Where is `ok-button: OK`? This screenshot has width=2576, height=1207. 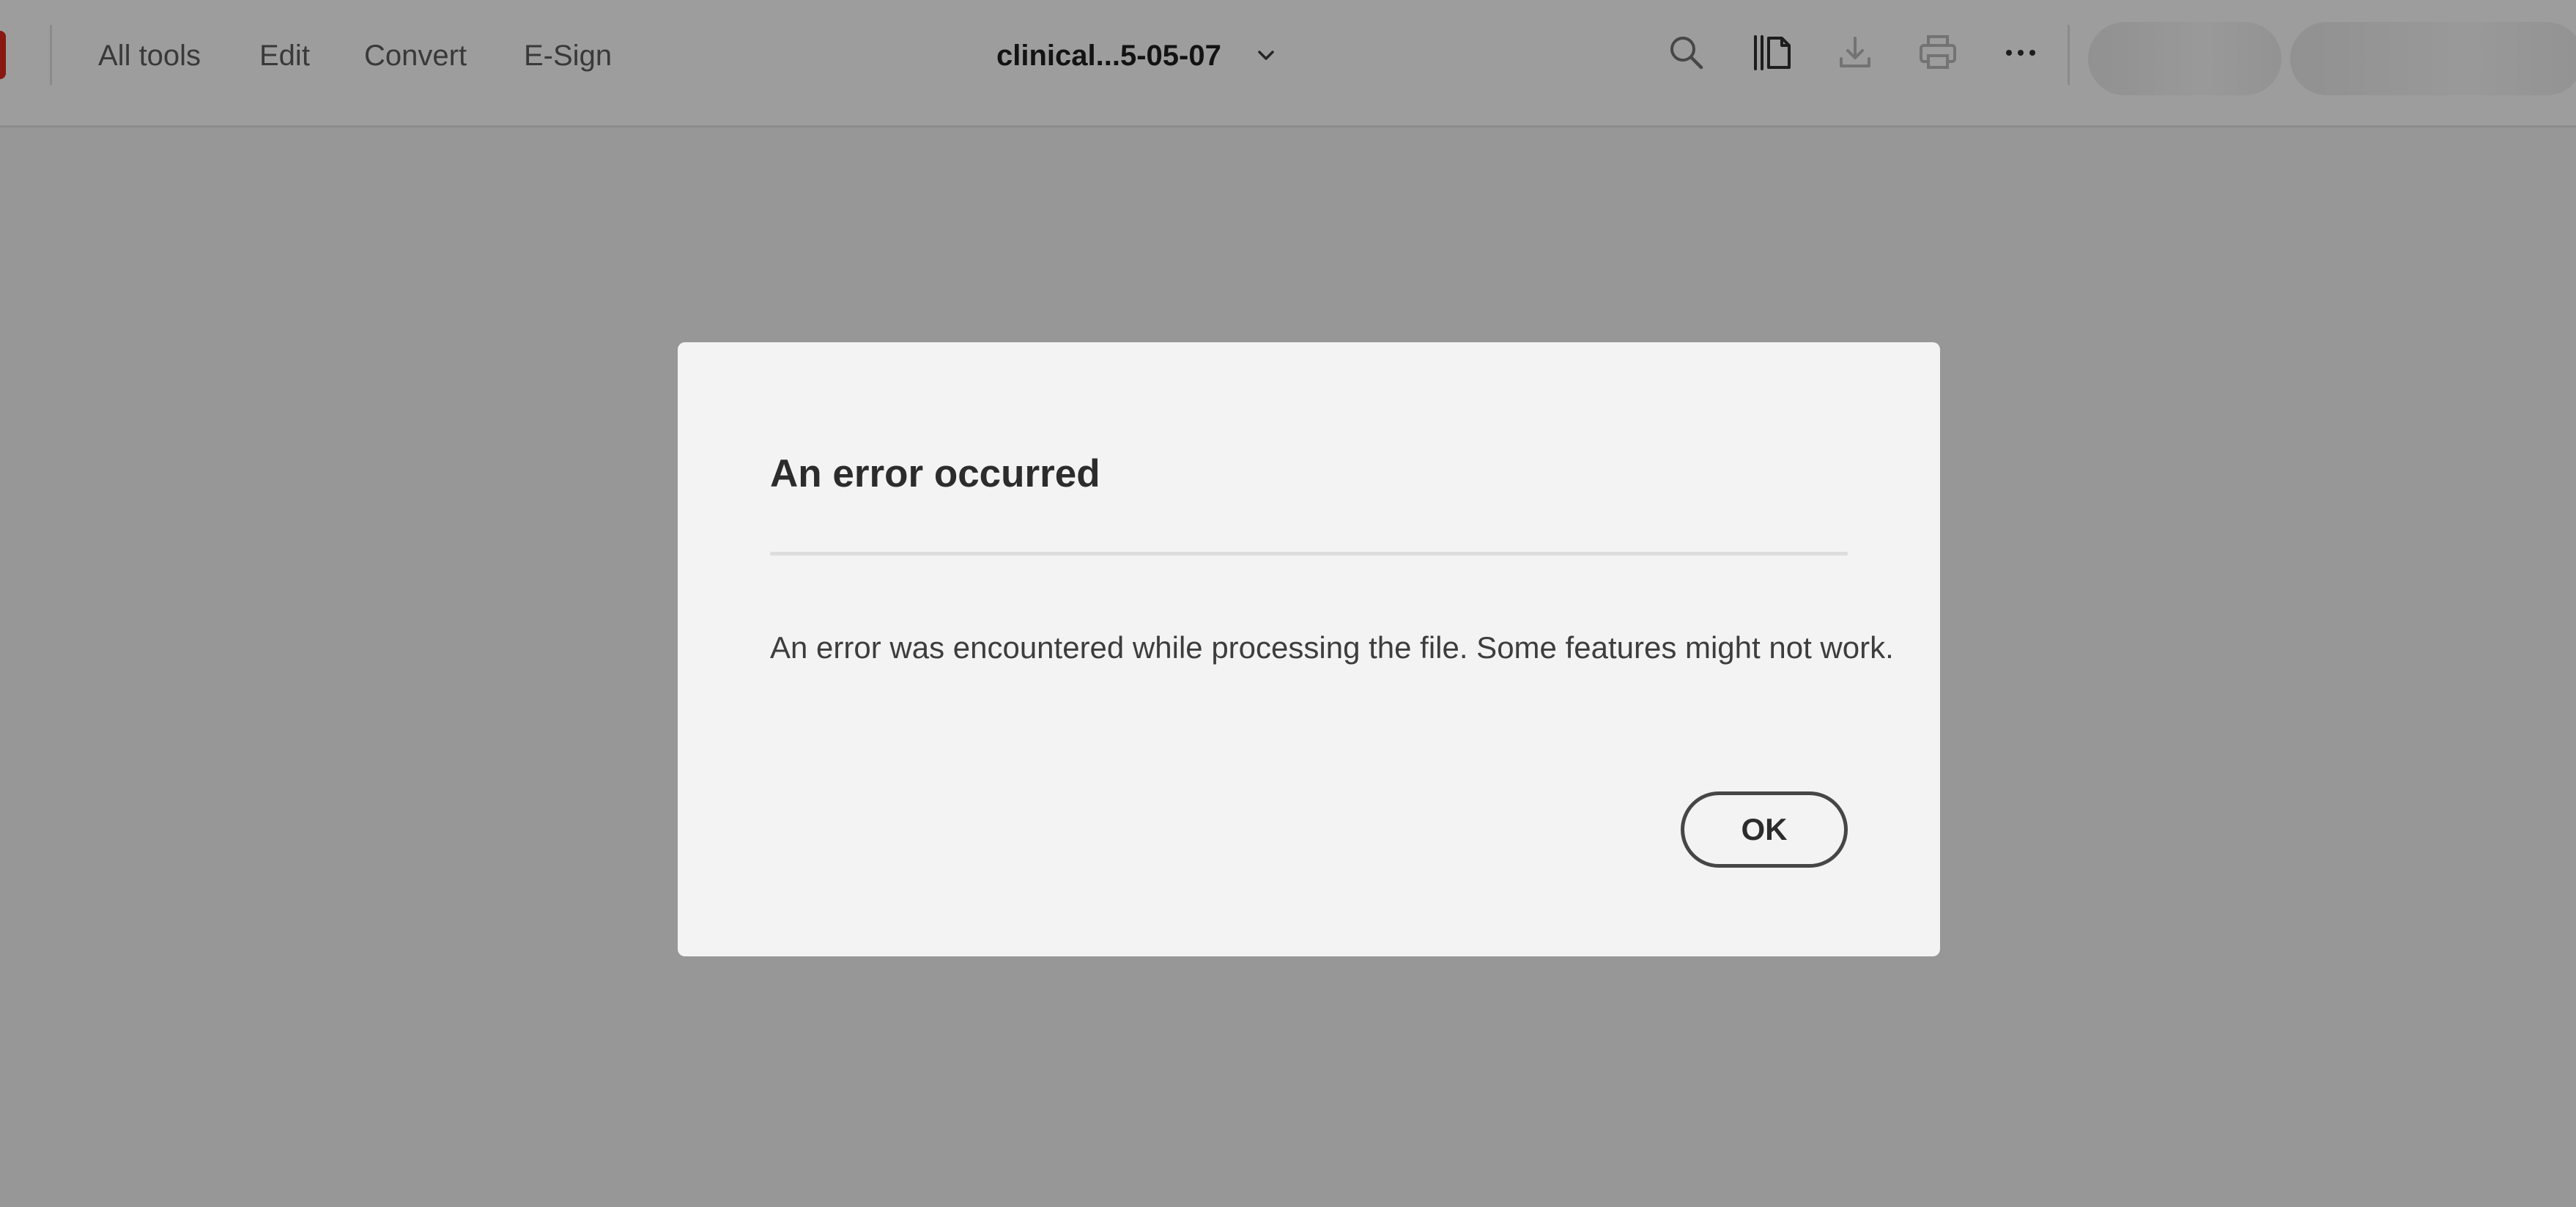 ok-button: OK is located at coordinates (1764, 829).